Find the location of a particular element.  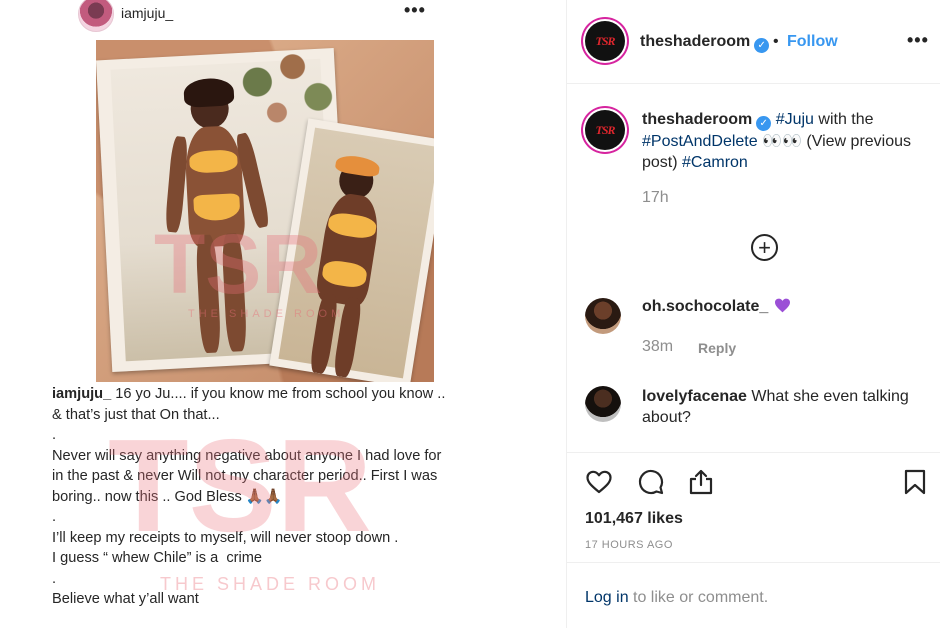

likes-count: 101,467 likes is located at coordinates (634, 519).